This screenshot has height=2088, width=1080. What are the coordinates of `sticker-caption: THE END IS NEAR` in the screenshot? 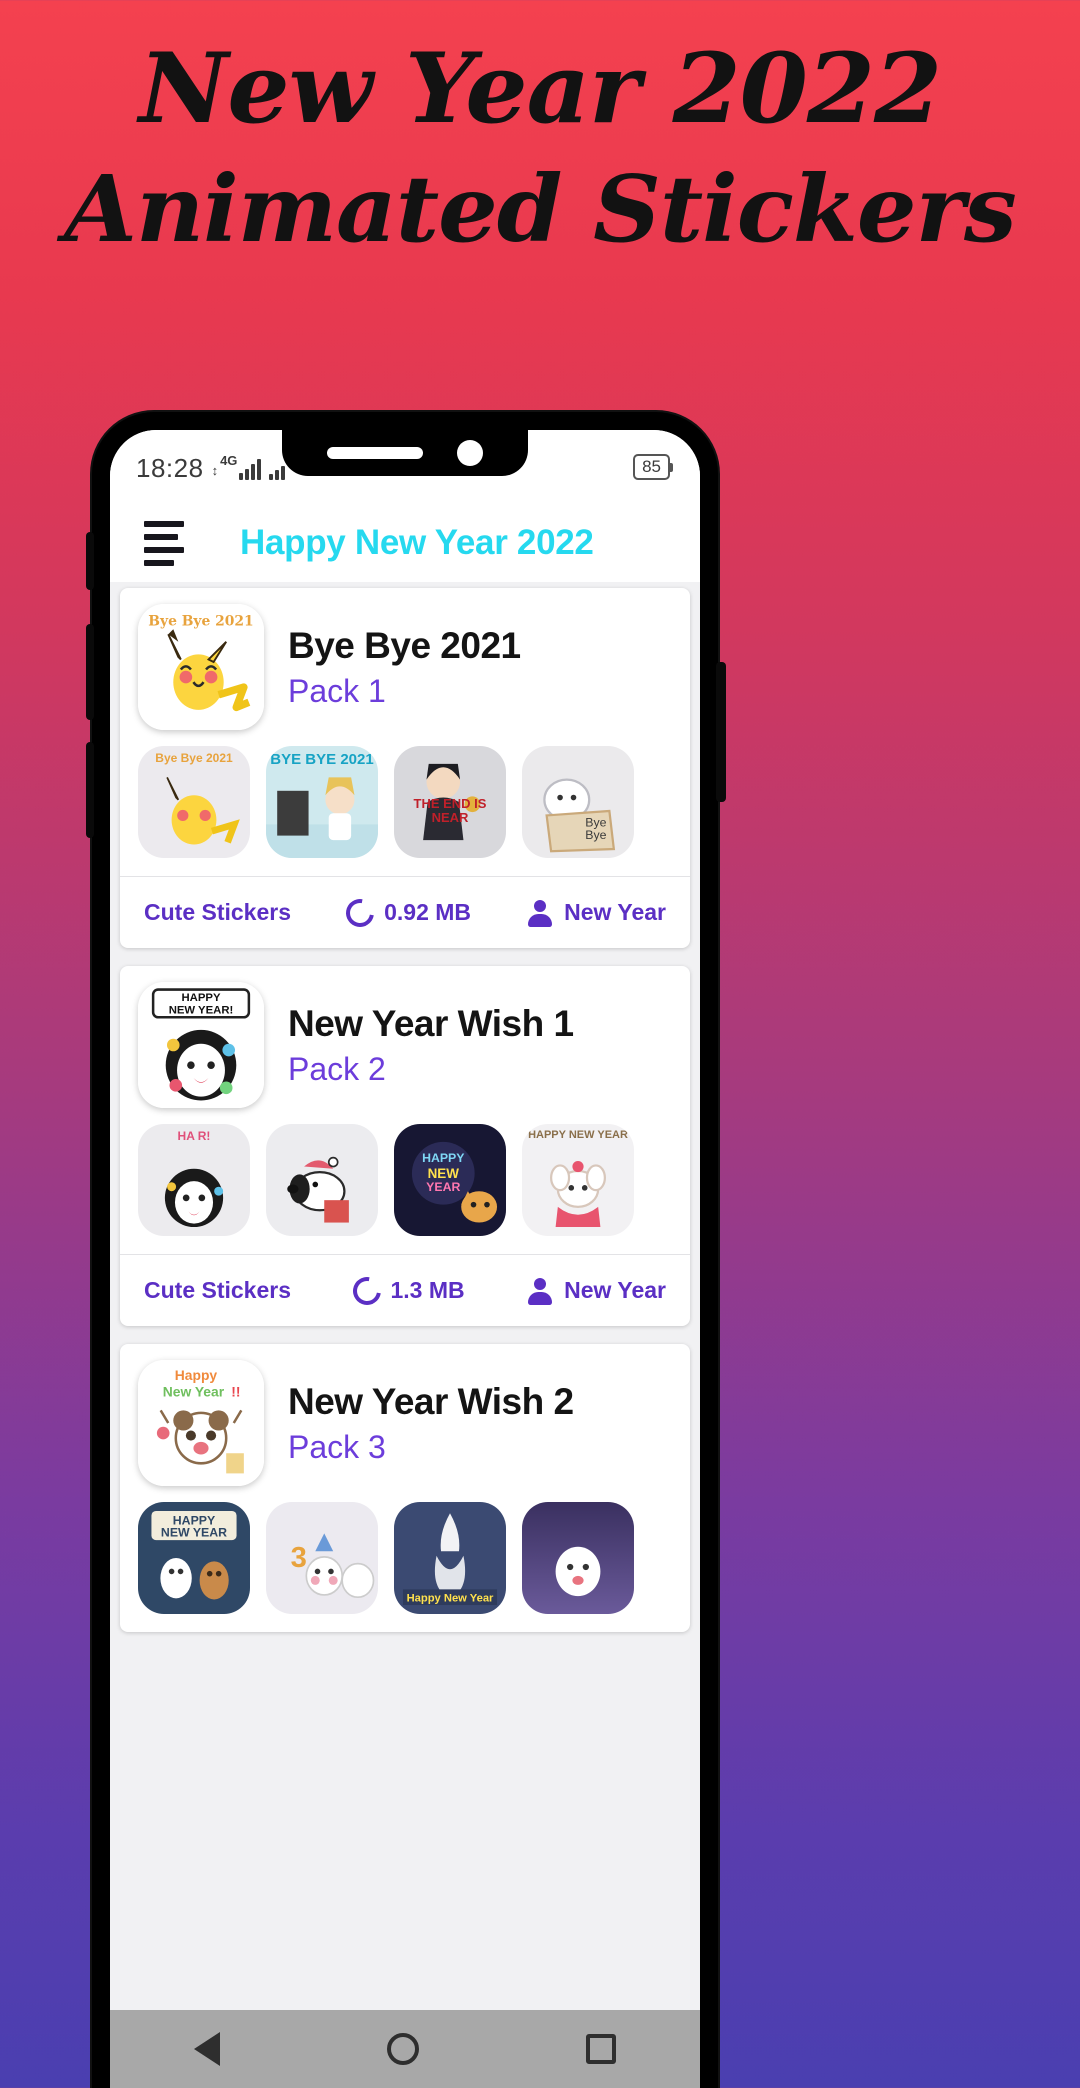 It's located at (450, 810).